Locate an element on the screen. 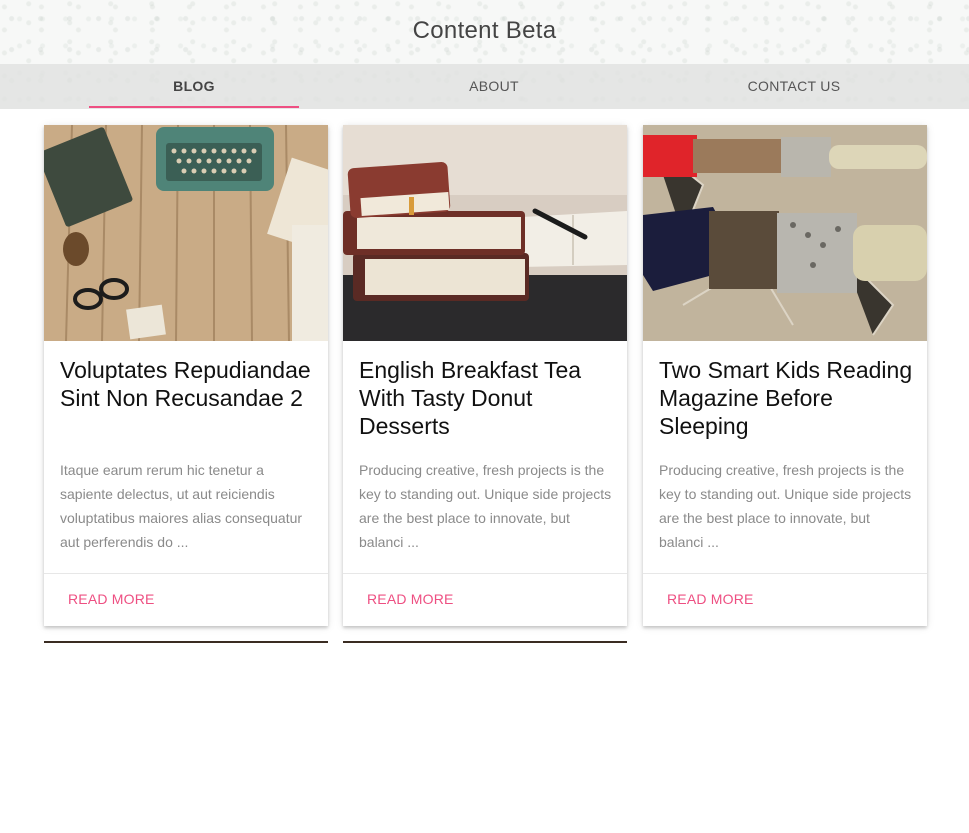 The image size is (969, 833). site-header: Content Beta BLOG ABOUT CONTACT US is located at coordinates (484, 54).